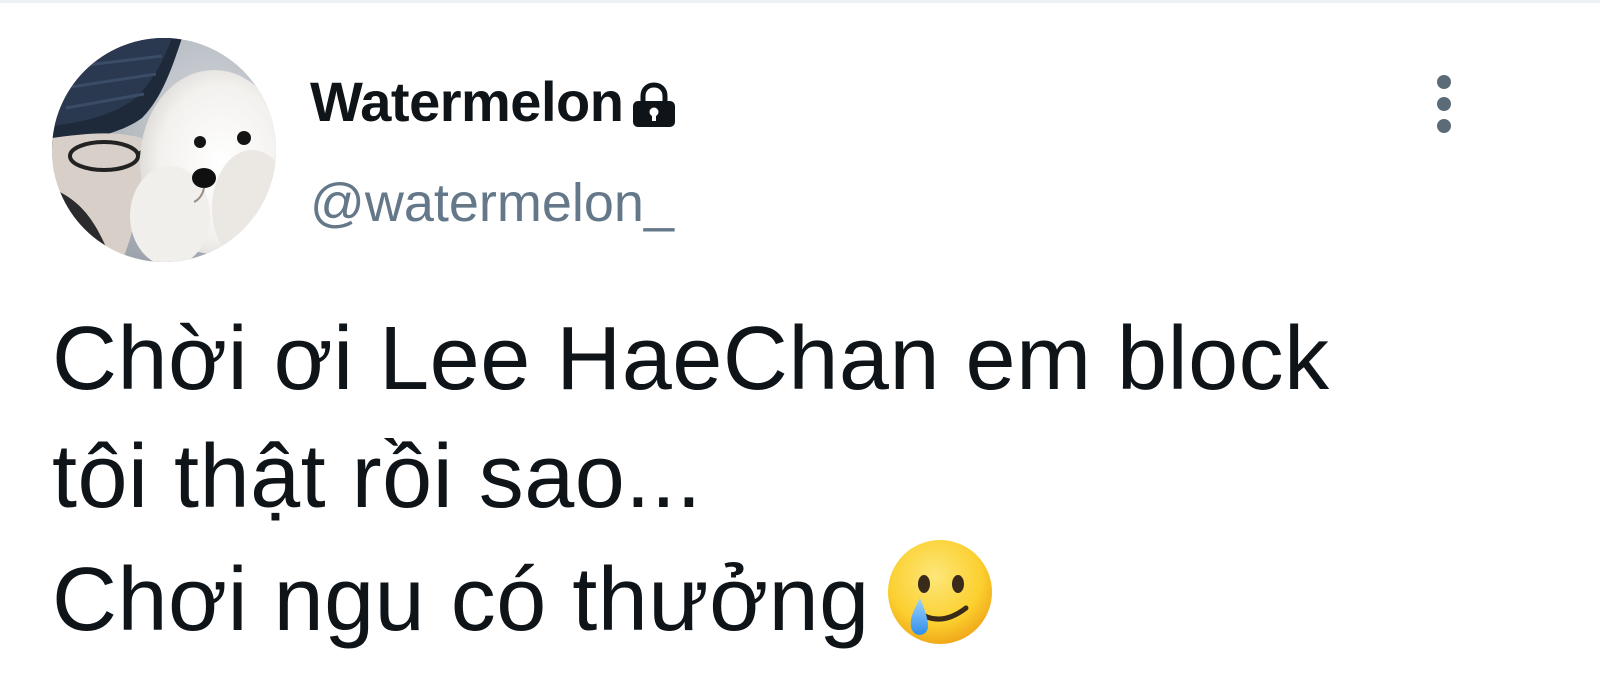 Image resolution: width=1600 pixels, height=691 pixels. I want to click on avatar-image, so click(164, 150).